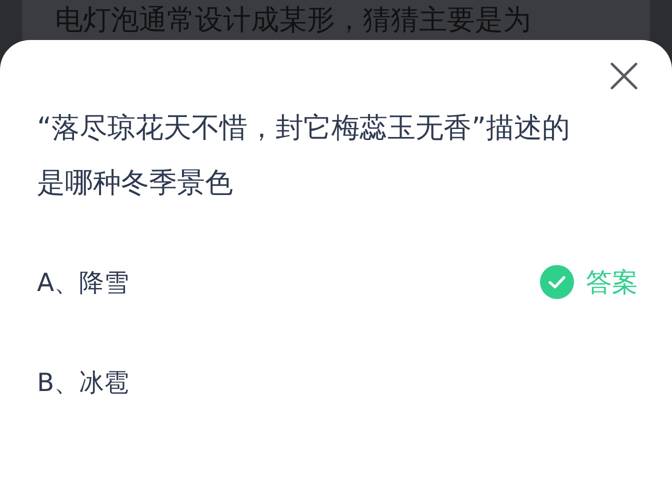 The height and width of the screenshot is (500, 672). What do you see at coordinates (612, 283) in the screenshot?
I see `answer-label: 答案` at bounding box center [612, 283].